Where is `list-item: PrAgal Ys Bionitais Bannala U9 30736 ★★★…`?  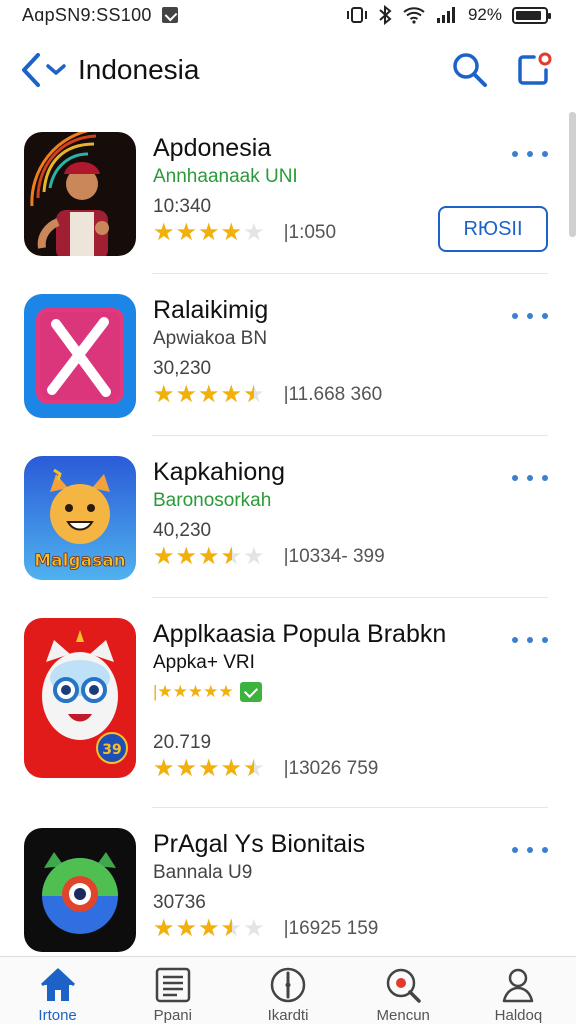 list-item: PrAgal Ys Bionitais Bannala U9 30736 ★★★… is located at coordinates (288, 881).